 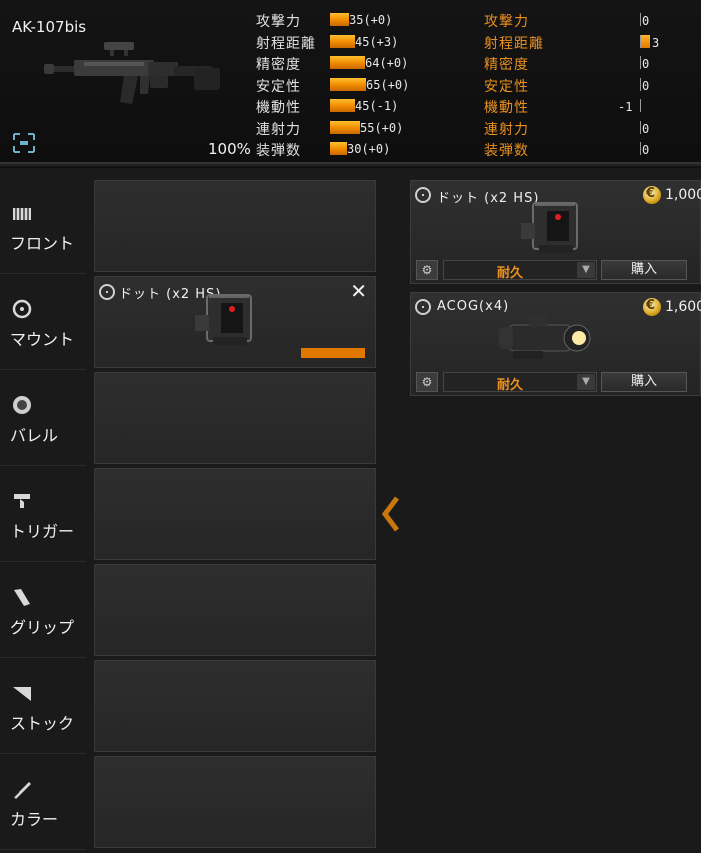 What do you see at coordinates (43, 226) in the screenshot?
I see `category-front: フロント` at bounding box center [43, 226].